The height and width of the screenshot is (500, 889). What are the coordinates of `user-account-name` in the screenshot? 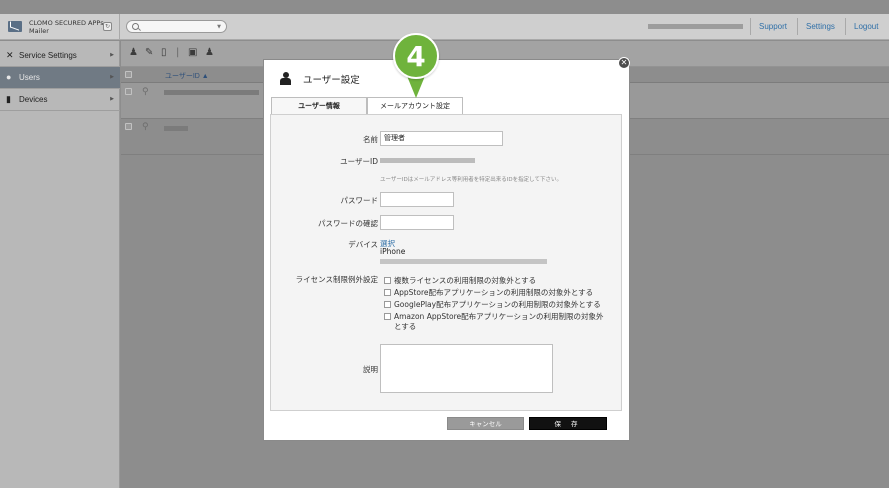 It's located at (695, 26).